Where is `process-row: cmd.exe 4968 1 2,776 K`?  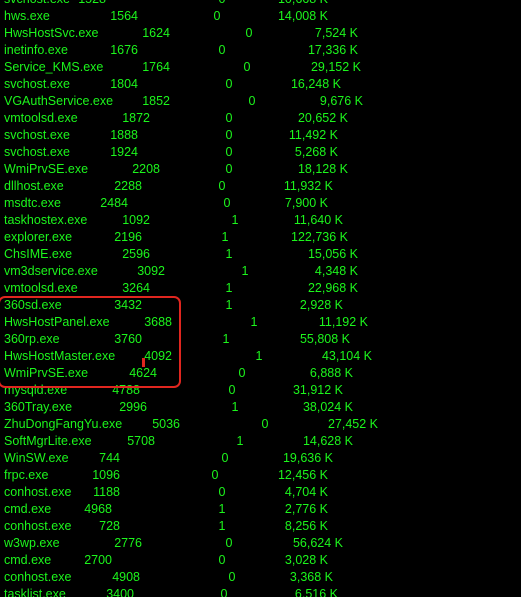 process-row: cmd.exe 4968 1 2,776 K is located at coordinates (260, 509).